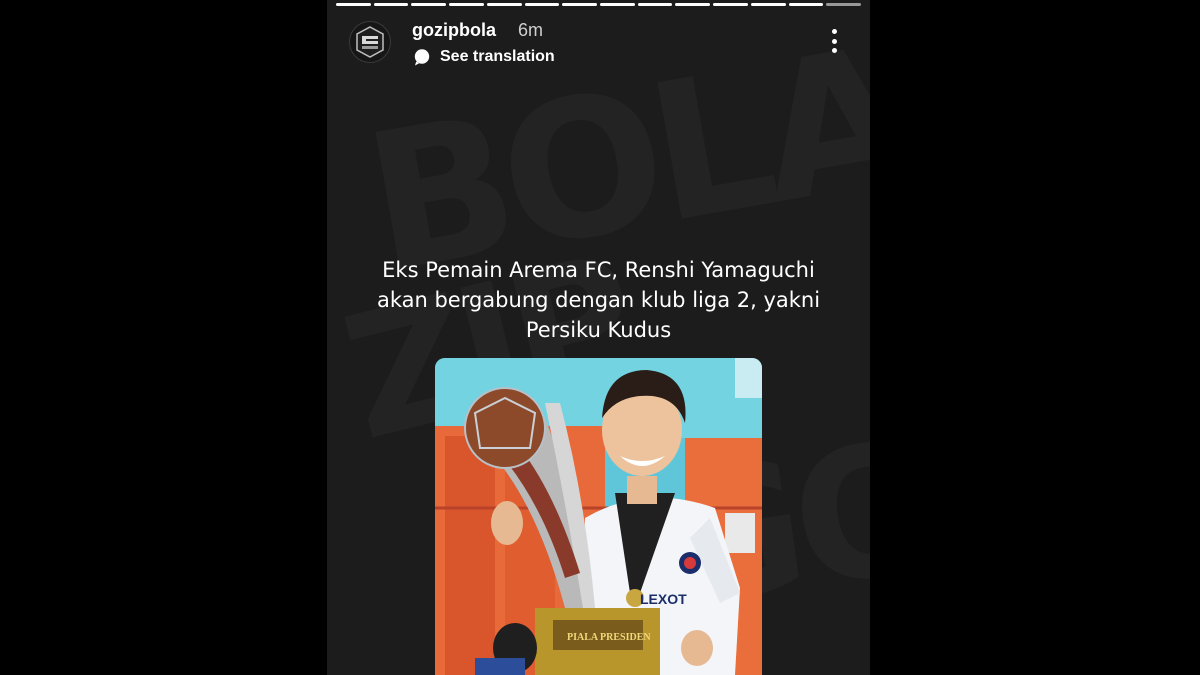  What do you see at coordinates (598, 516) in the screenshot?
I see `player-trophy-photo: LEXOT PIALA PRESIDEN` at bounding box center [598, 516].